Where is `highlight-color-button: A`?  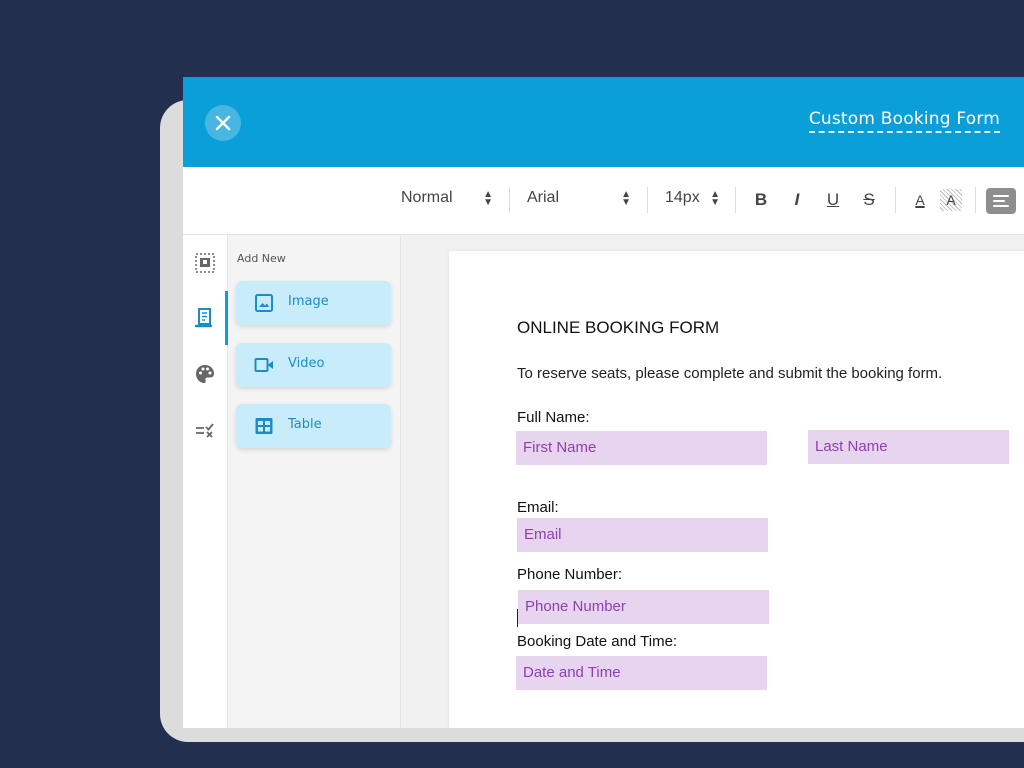 highlight-color-button: A is located at coordinates (951, 200).